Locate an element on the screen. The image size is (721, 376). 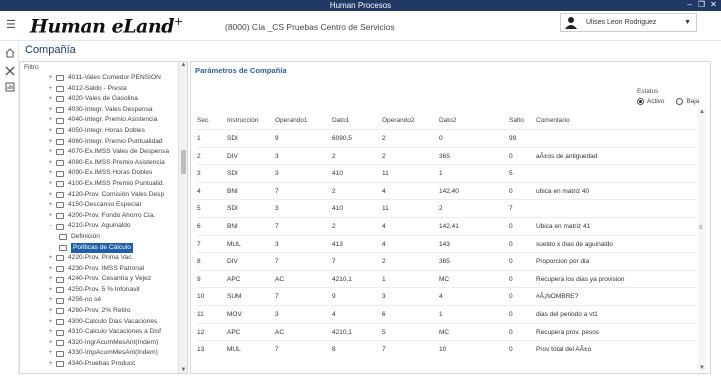
tree-item: +4150-Descanso Especial is located at coordinates (114, 205).